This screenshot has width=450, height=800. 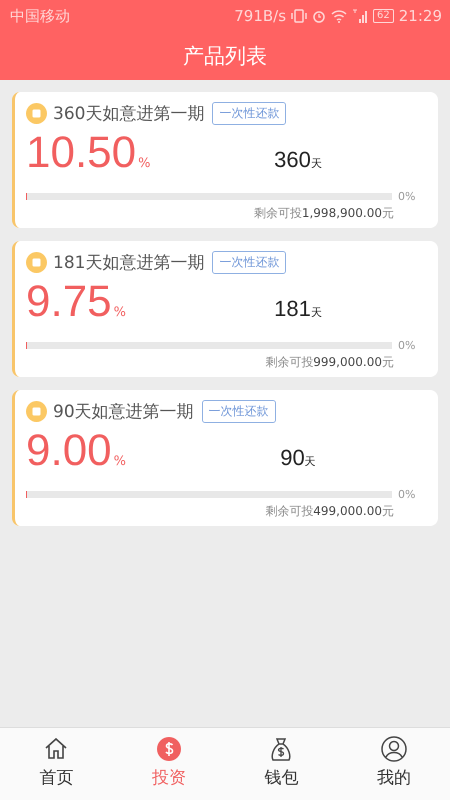 What do you see at coordinates (281, 764) in the screenshot?
I see `tab-item: 钱包` at bounding box center [281, 764].